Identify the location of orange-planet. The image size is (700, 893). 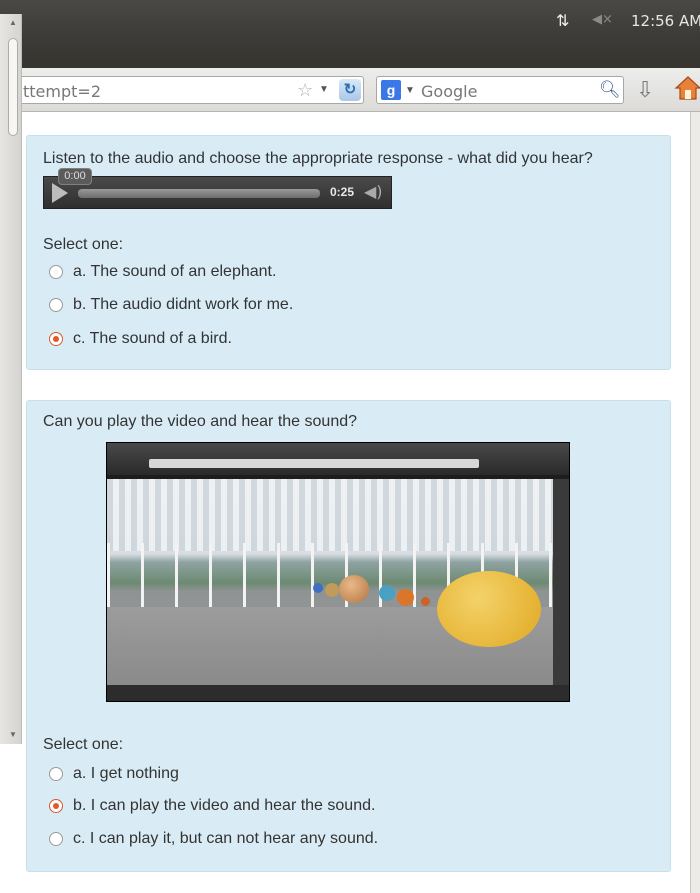
(405, 597).